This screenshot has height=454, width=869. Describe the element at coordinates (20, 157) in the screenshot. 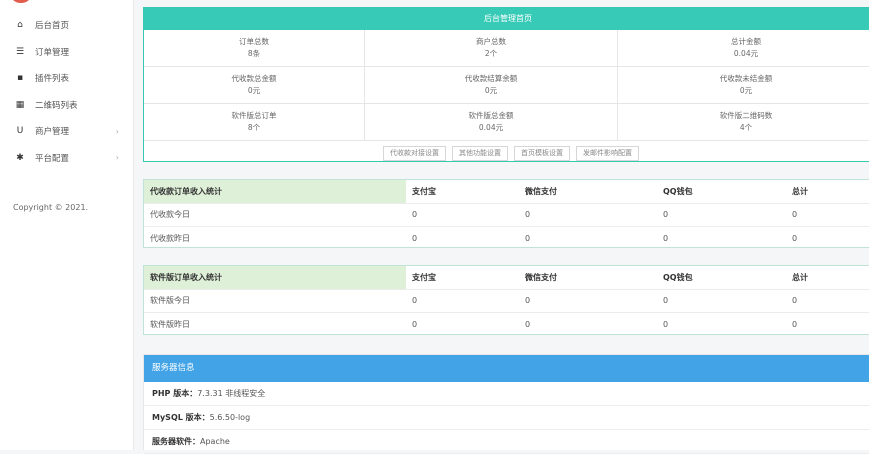

I see `gear-icon: ✱` at that location.